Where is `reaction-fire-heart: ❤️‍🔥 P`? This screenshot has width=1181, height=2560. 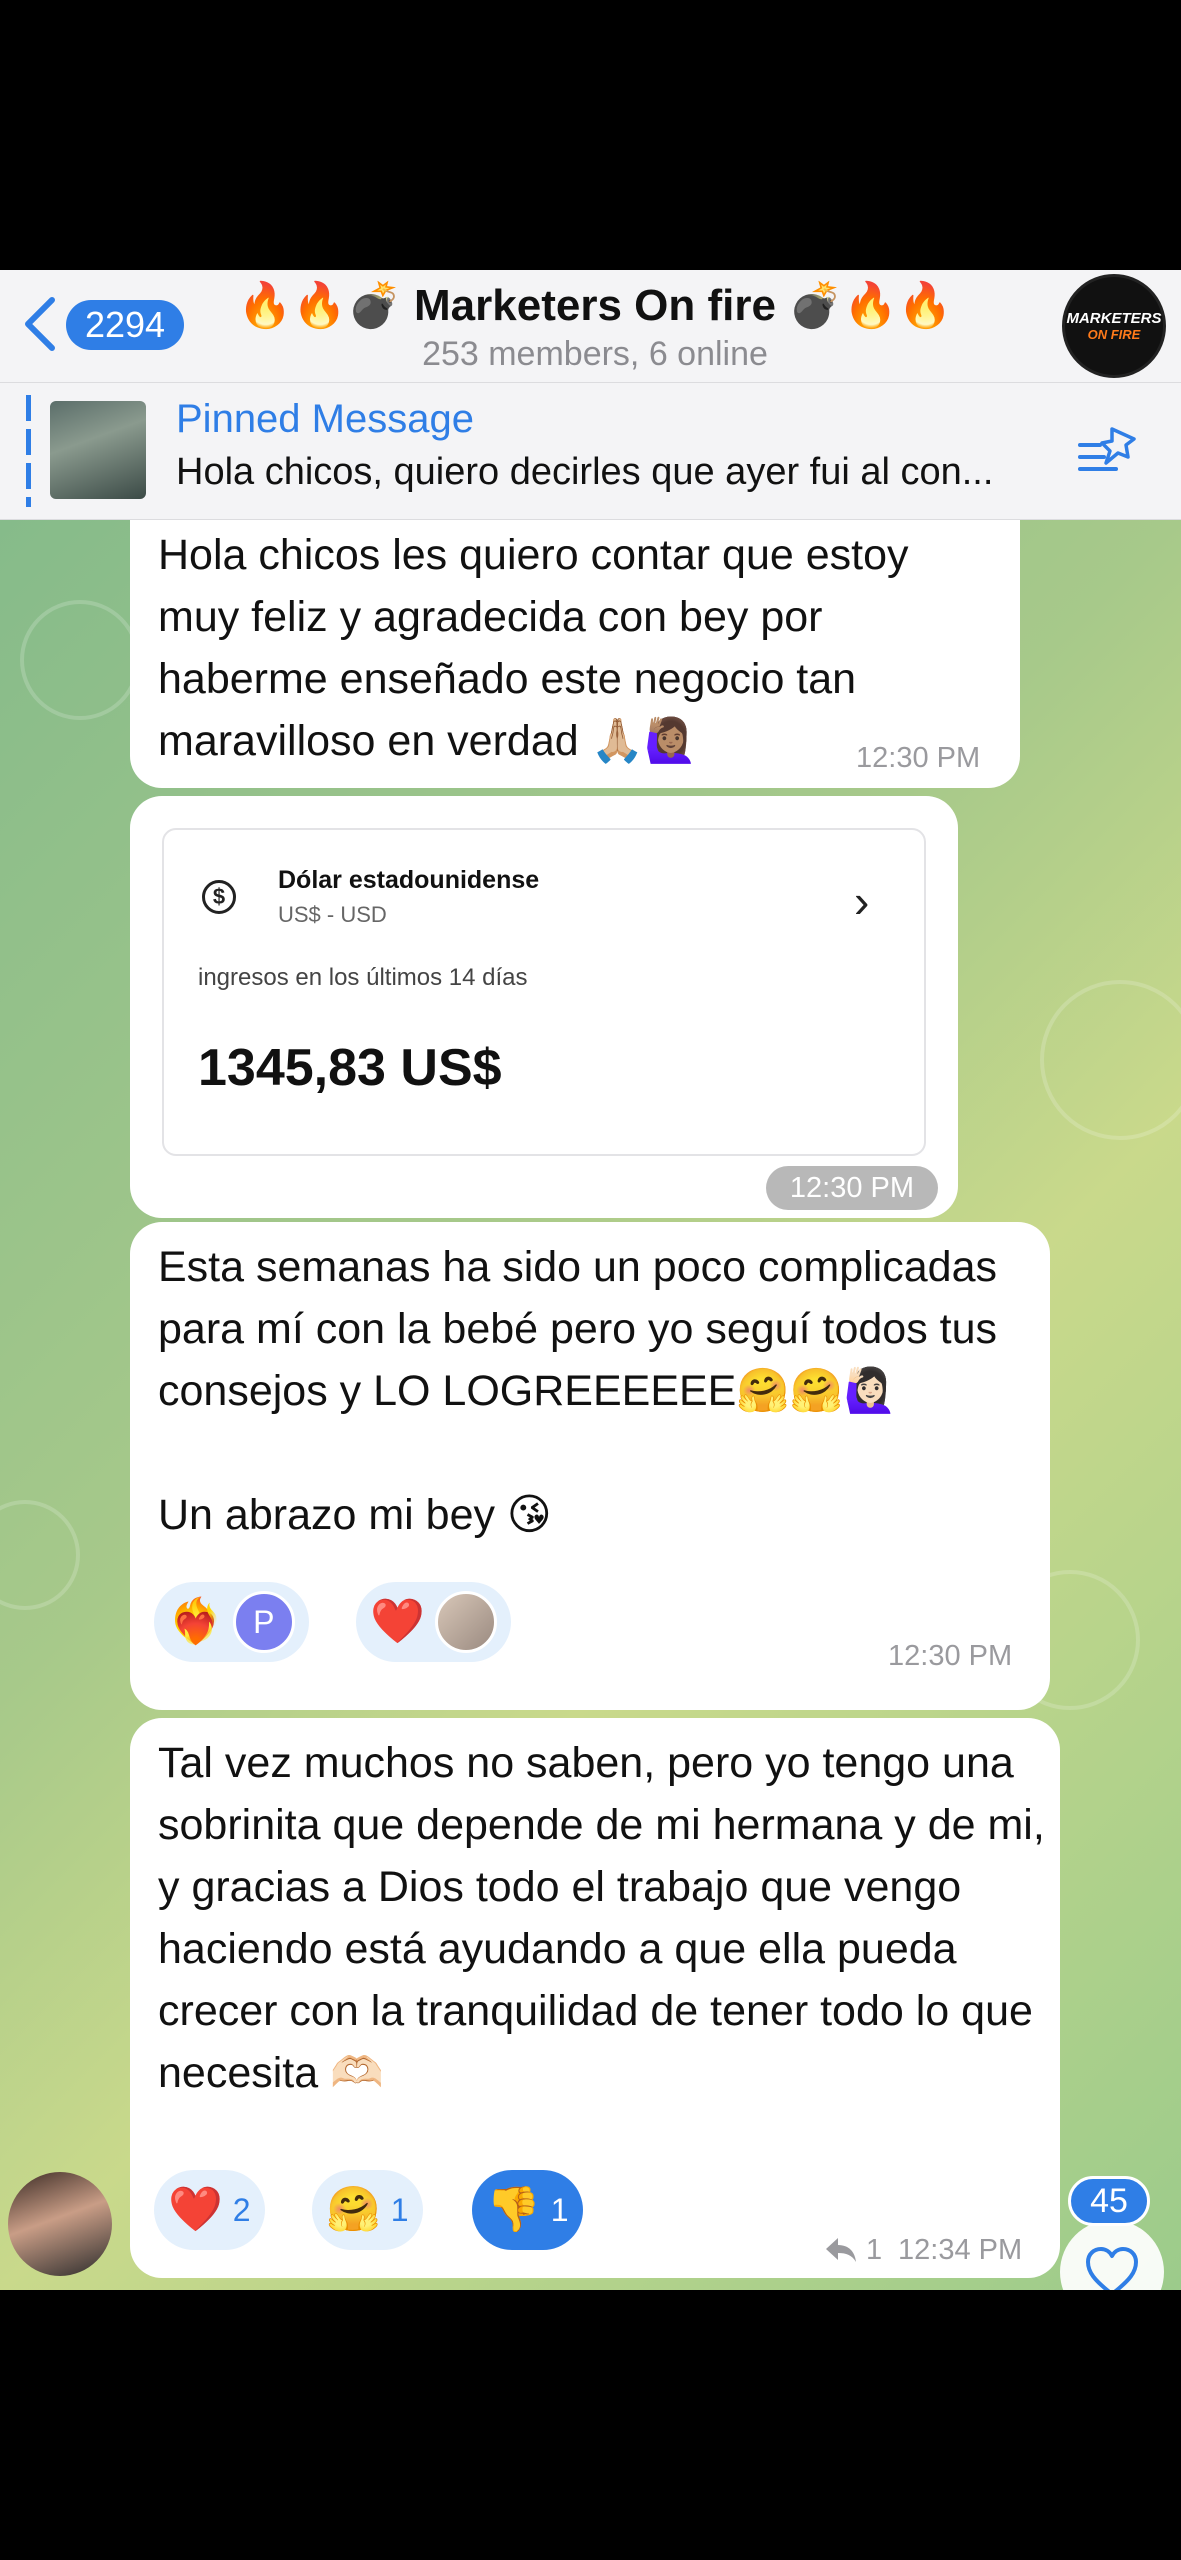 reaction-fire-heart: ❤️‍🔥 P is located at coordinates (231, 1622).